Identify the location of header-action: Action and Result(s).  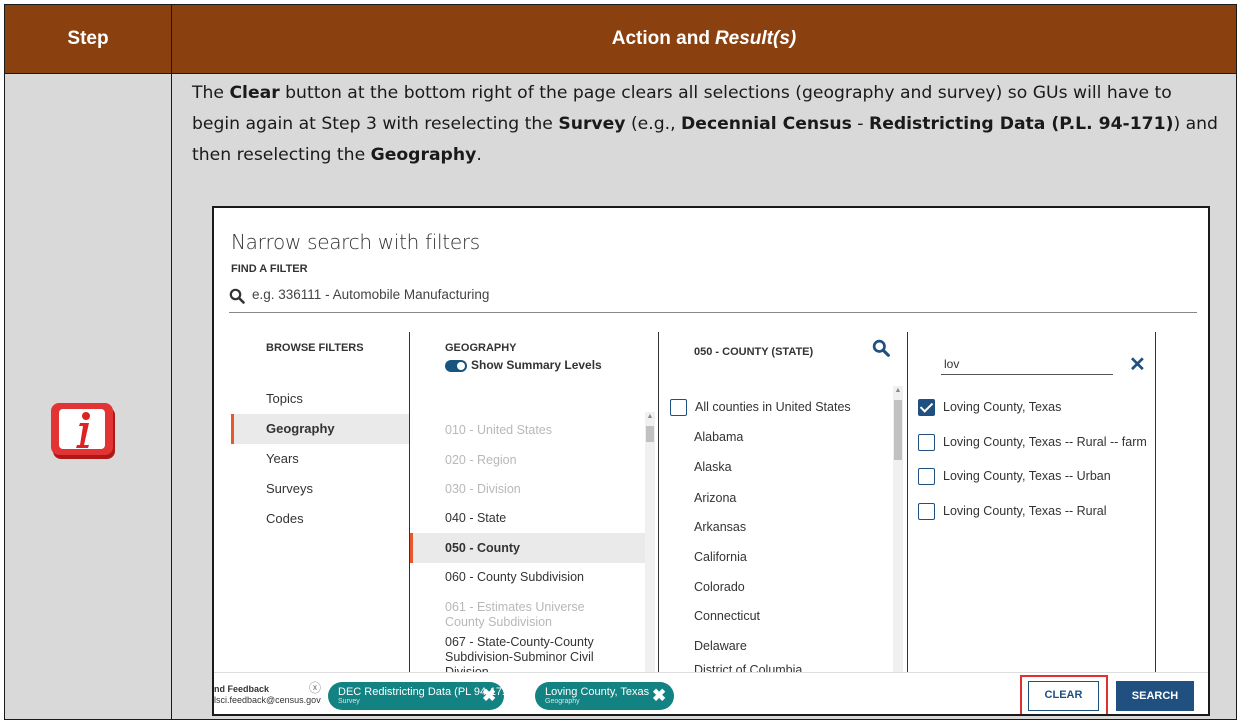
(704, 39).